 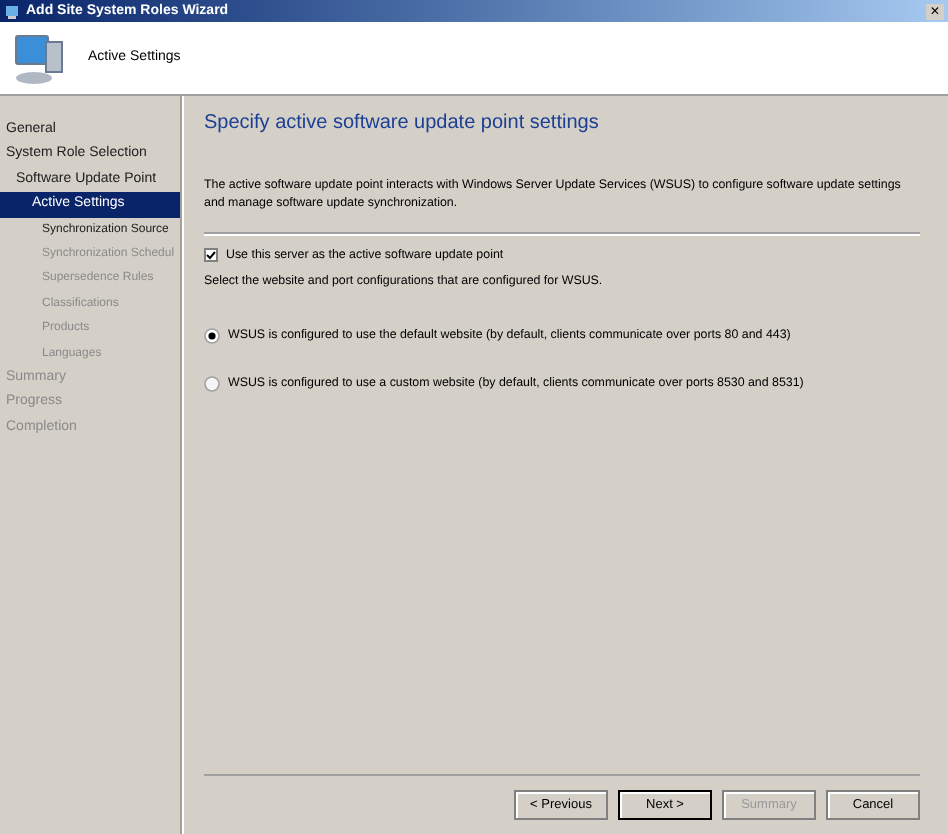 I want to click on window-icon, so click(x=12, y=11).